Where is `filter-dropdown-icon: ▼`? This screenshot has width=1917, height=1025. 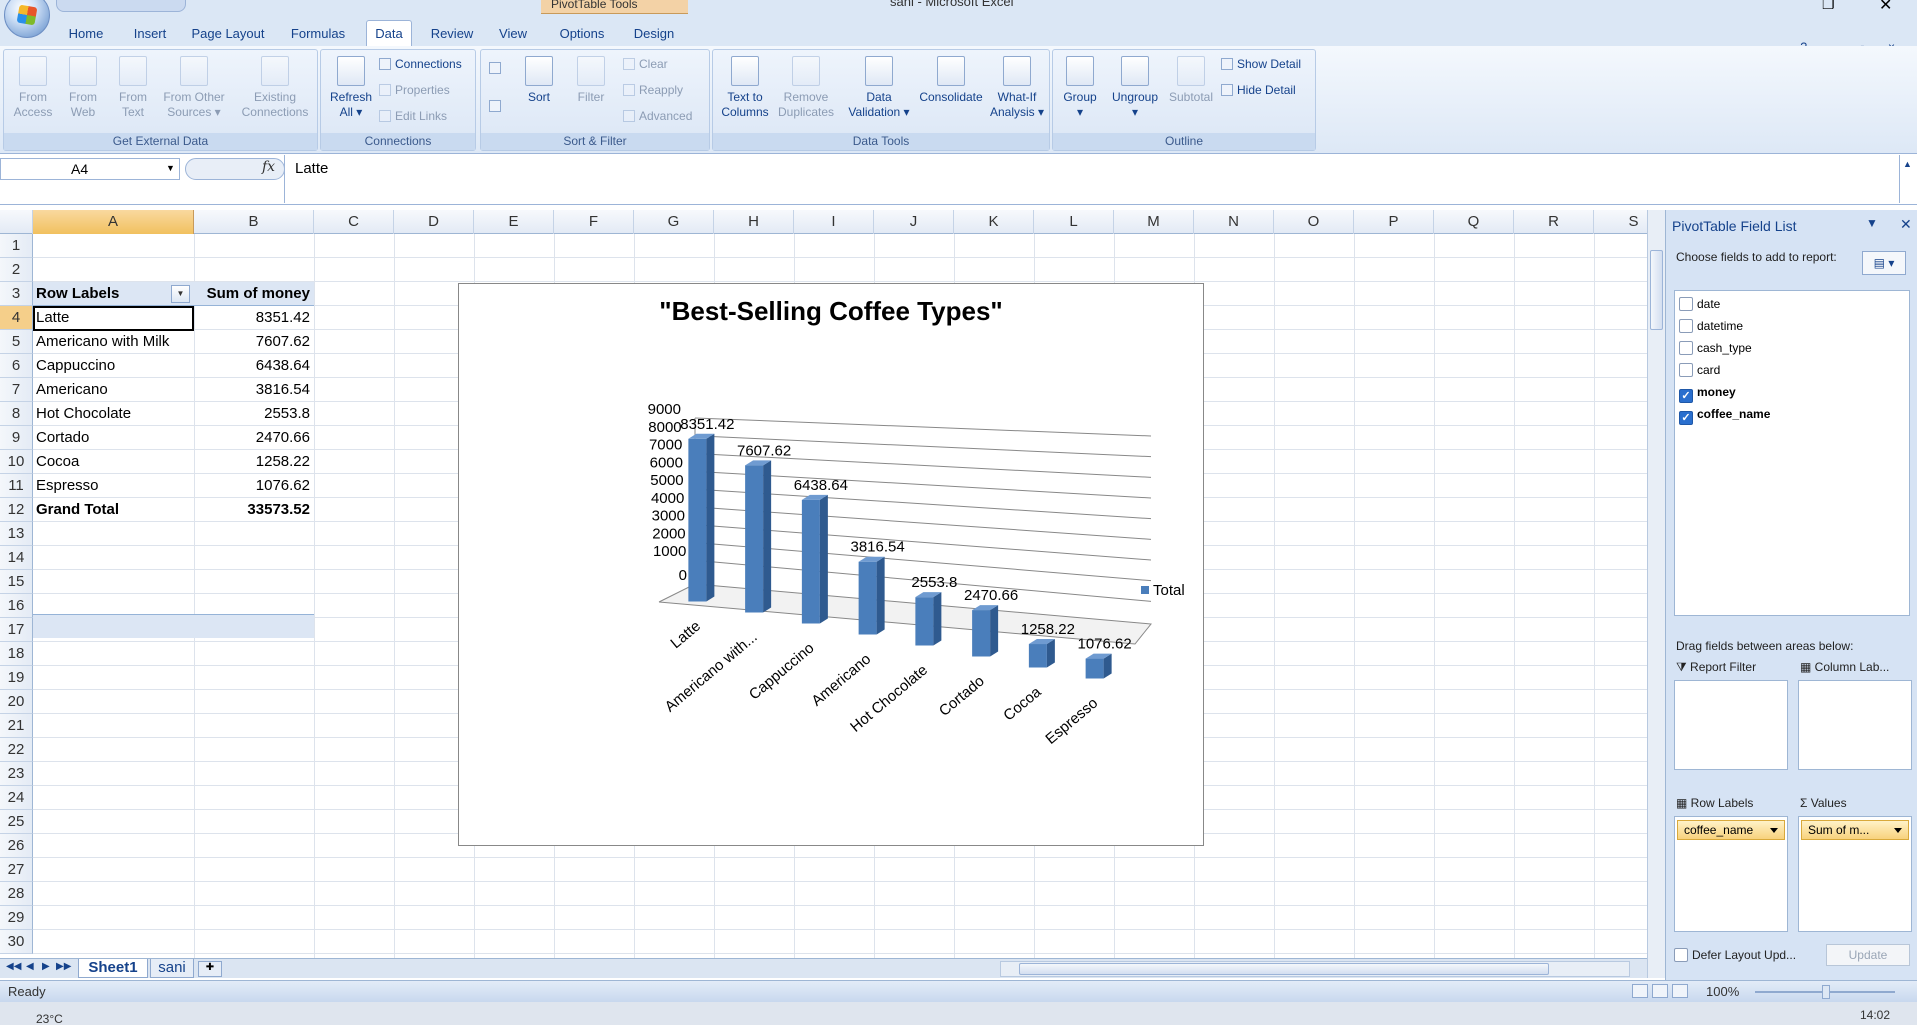 filter-dropdown-icon: ▼ is located at coordinates (180, 294).